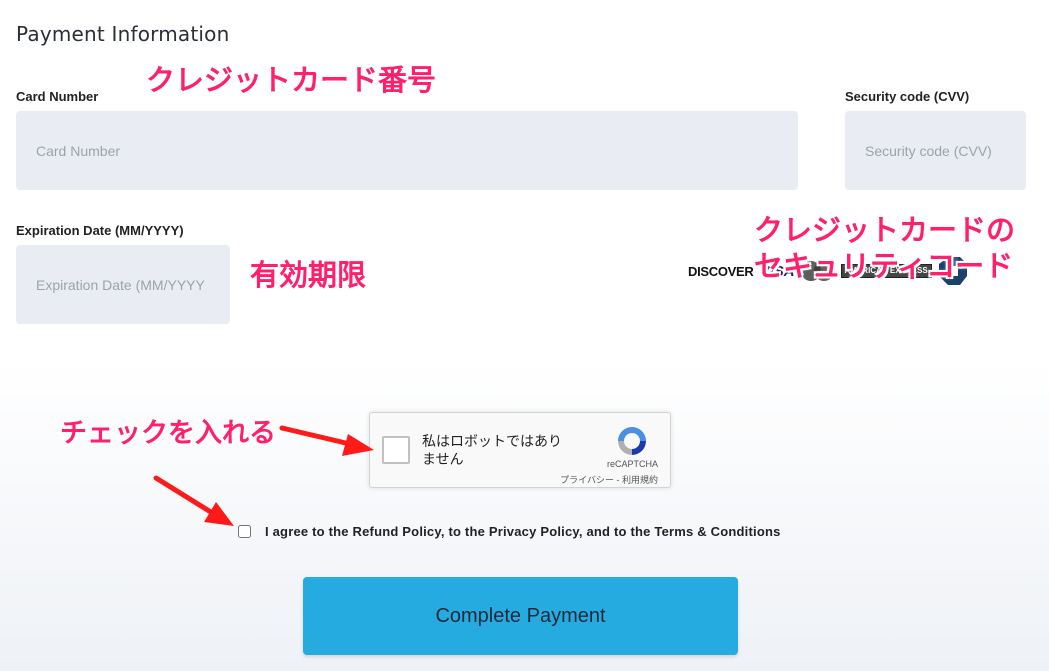 This screenshot has height=671, width=1049. Describe the element at coordinates (193, 500) in the screenshot. I see `arrow-to-agreement-icon` at that location.